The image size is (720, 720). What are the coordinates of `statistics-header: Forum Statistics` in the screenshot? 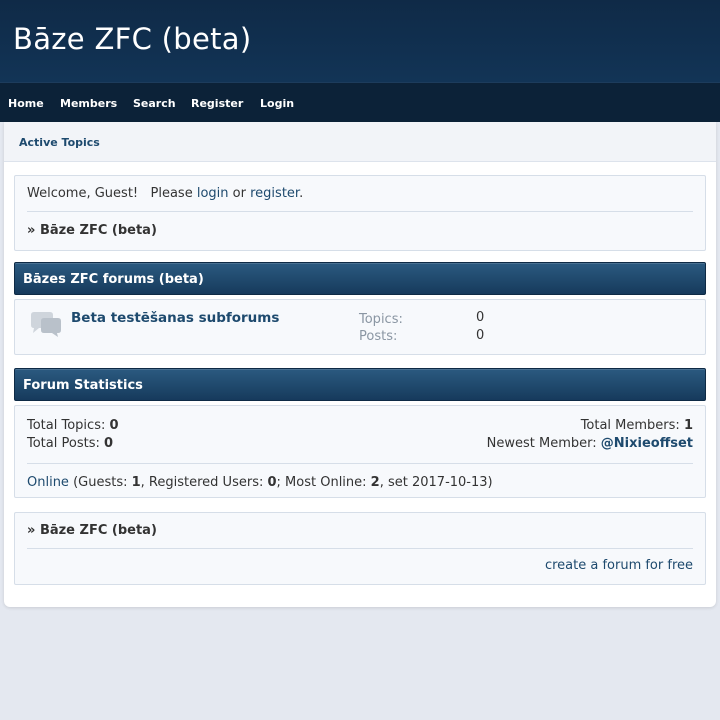 It's located at (360, 384).